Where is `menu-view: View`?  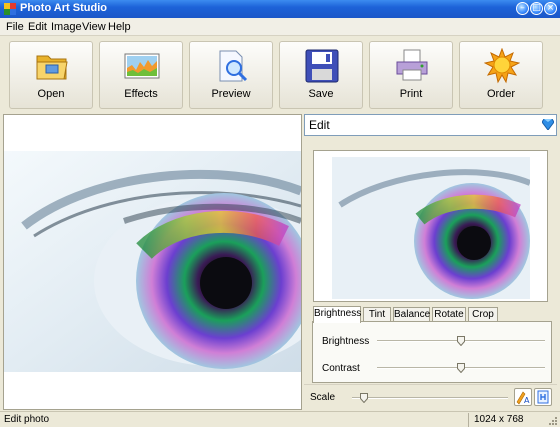
menu-view: View is located at coordinates (94, 27).